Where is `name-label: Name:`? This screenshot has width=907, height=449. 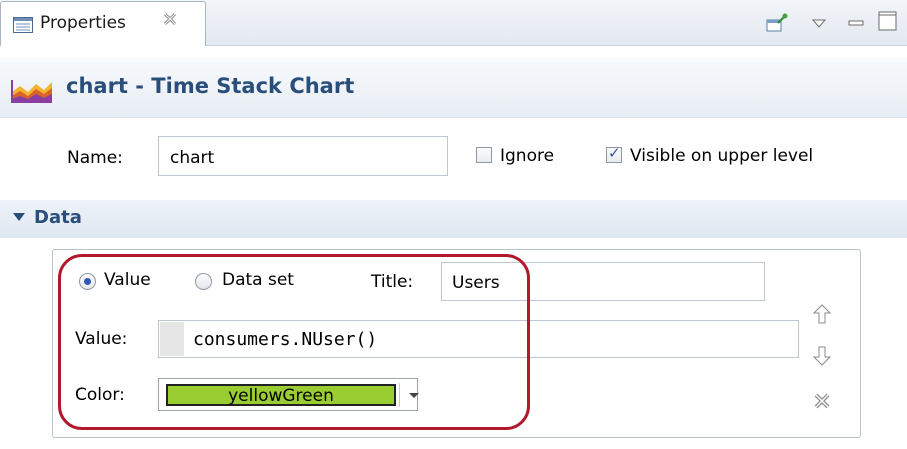
name-label: Name: is located at coordinates (95, 158).